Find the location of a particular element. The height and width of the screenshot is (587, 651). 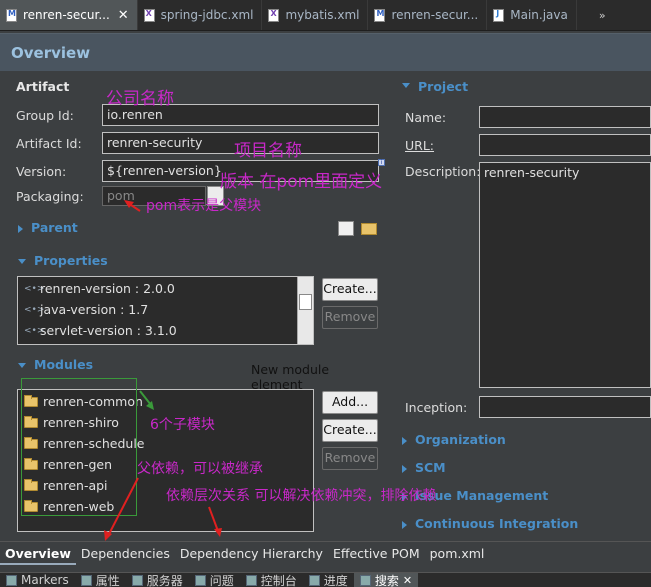

form-header: Overview is located at coordinates (325, 52).